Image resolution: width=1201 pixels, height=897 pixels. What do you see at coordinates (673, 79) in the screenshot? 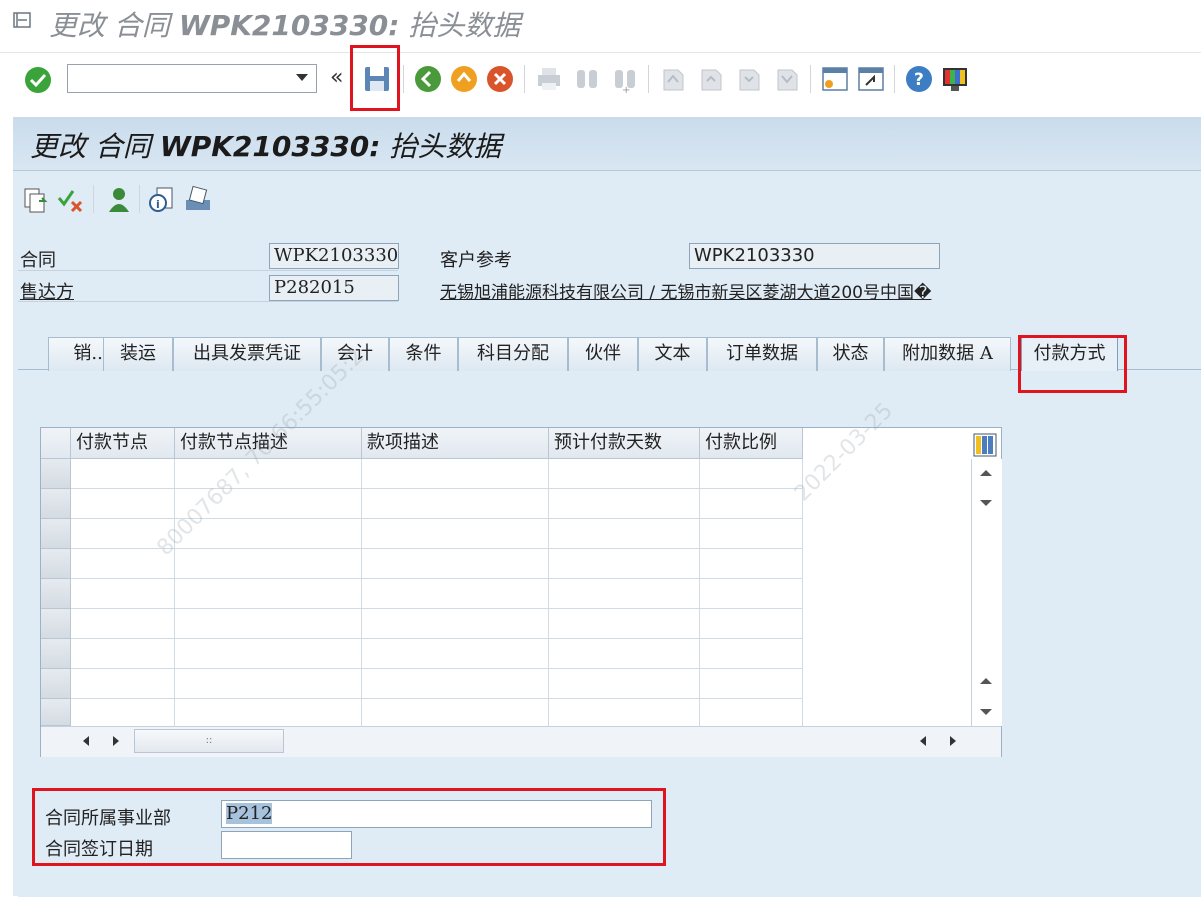
I see `first-page-icon` at bounding box center [673, 79].